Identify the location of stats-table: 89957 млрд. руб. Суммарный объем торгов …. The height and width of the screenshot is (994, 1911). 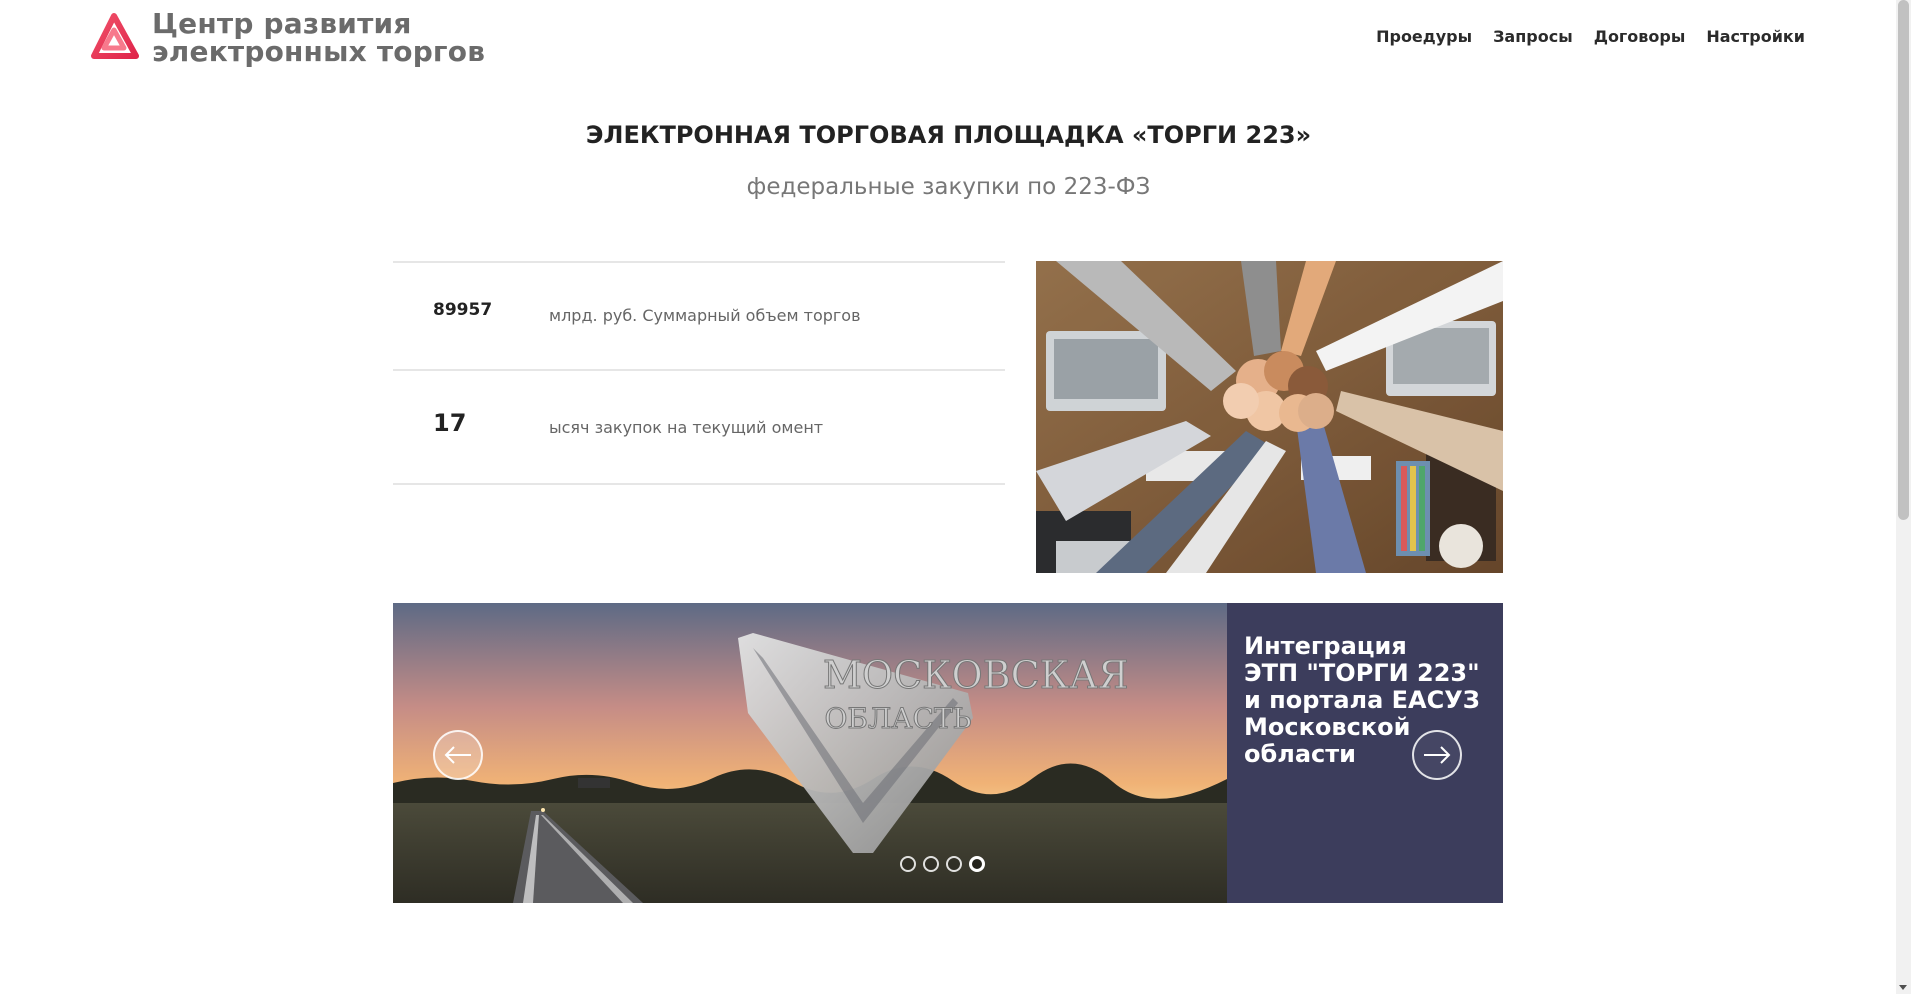
(699, 373).